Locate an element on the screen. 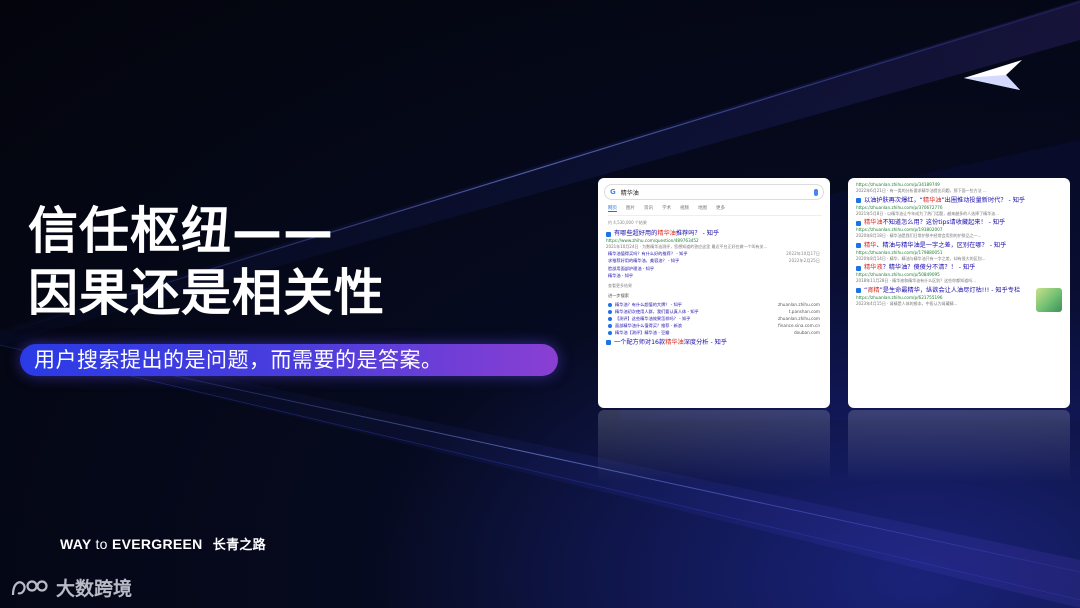  related-item: 精华油初次使用人群，我们要认真人体 - 知乎 t.panshan.com is located at coordinates (714, 311).